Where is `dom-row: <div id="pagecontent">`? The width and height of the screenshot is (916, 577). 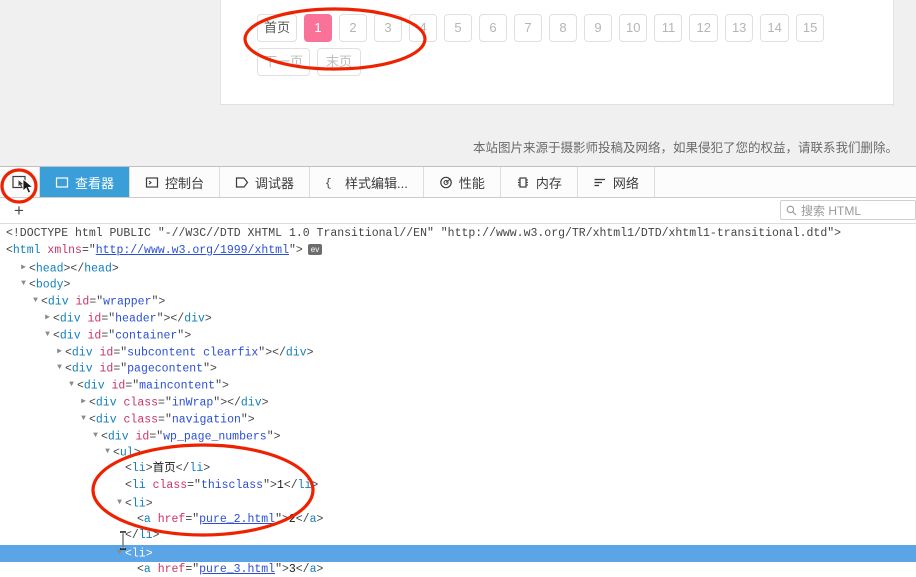 dom-row: <div id="pagecontent"> is located at coordinates (458, 368).